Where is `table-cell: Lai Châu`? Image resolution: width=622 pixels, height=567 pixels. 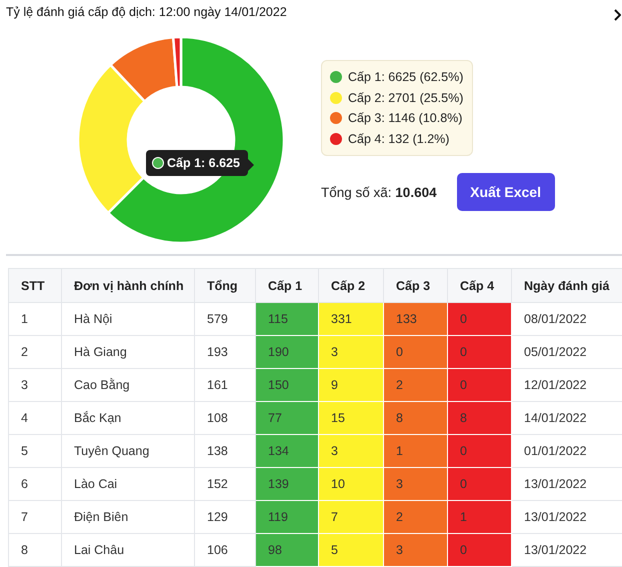
table-cell: Lai Châu is located at coordinates (128, 550).